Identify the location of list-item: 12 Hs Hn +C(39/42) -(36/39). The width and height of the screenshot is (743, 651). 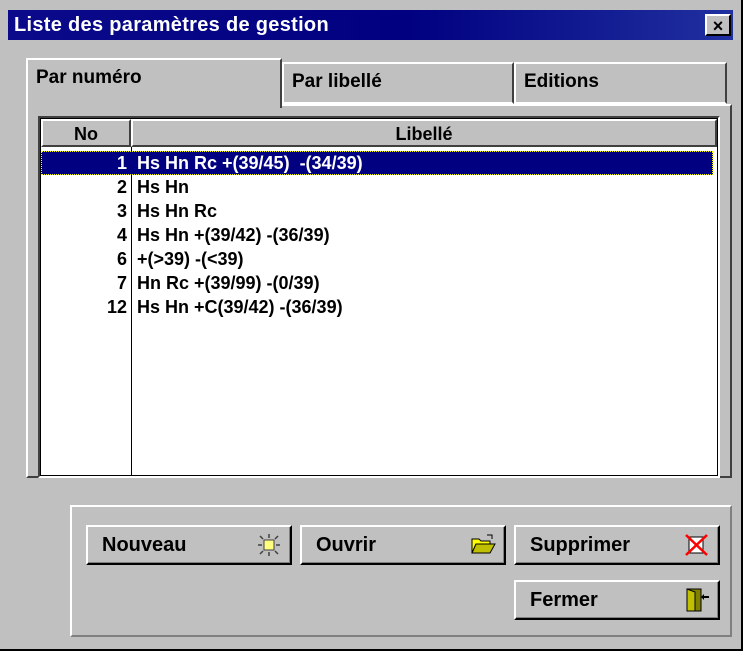
(379, 307).